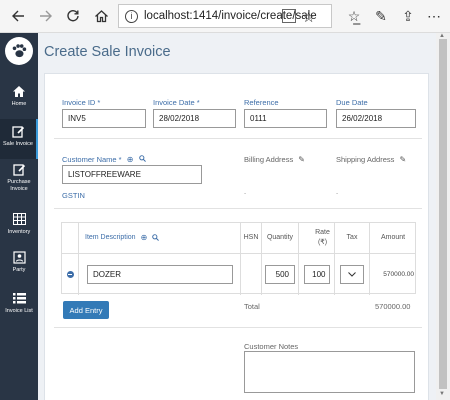 This screenshot has height=400, width=450. Describe the element at coordinates (352, 238) in the screenshot. I see `table-header-tax: Tax` at that location.